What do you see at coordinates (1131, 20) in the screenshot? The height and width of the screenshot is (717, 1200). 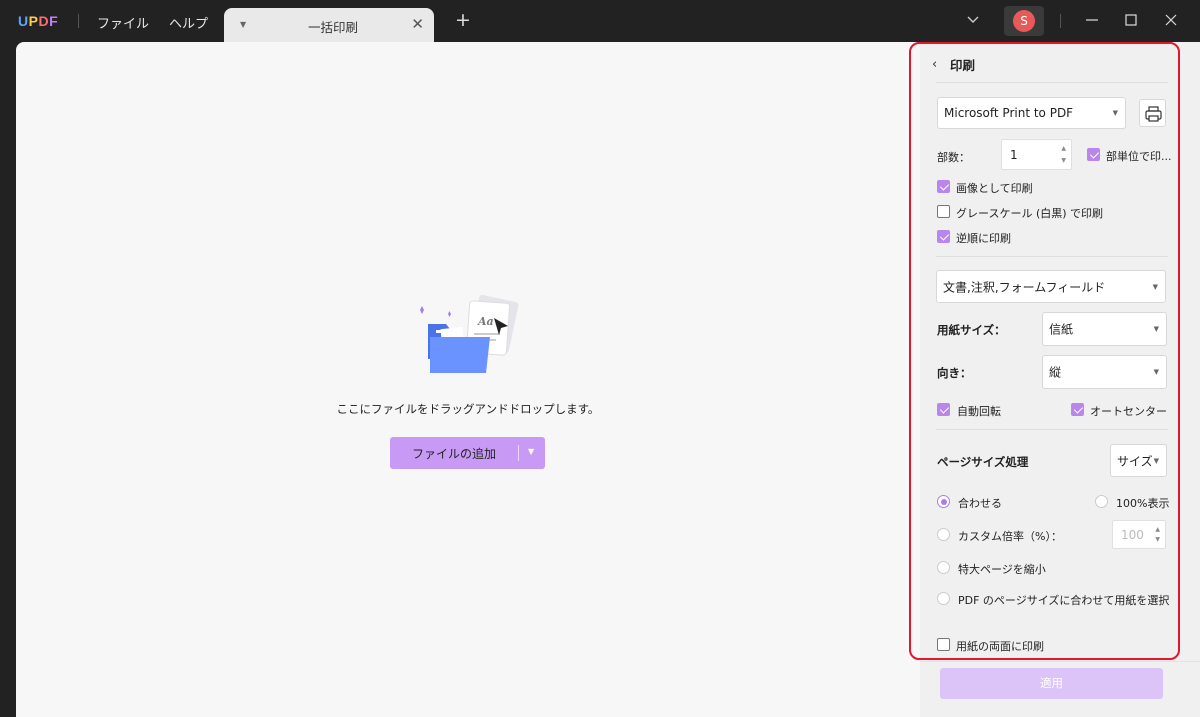 I see `maximize-icon` at bounding box center [1131, 20].